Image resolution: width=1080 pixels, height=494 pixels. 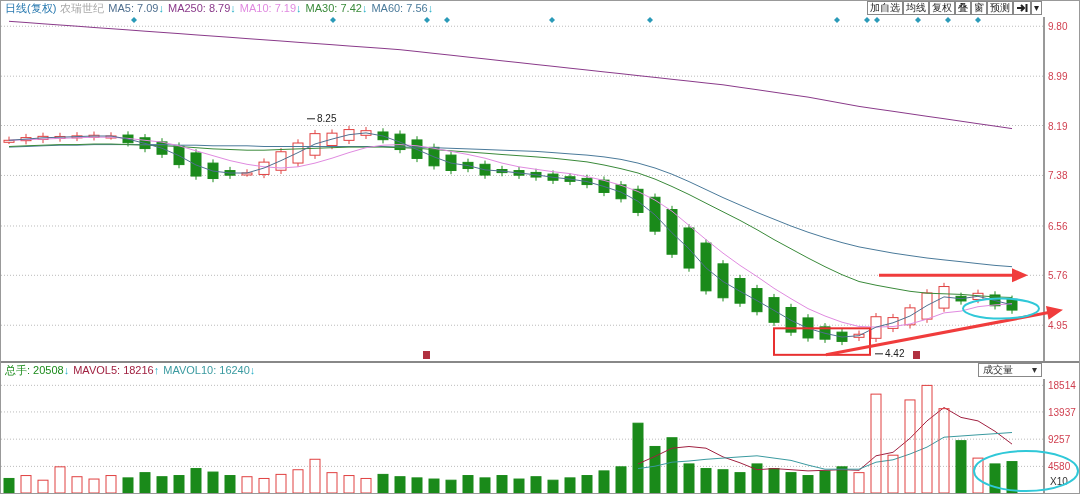 What do you see at coordinates (327, 118) in the screenshot?
I see `price-label: 8.25` at bounding box center [327, 118].